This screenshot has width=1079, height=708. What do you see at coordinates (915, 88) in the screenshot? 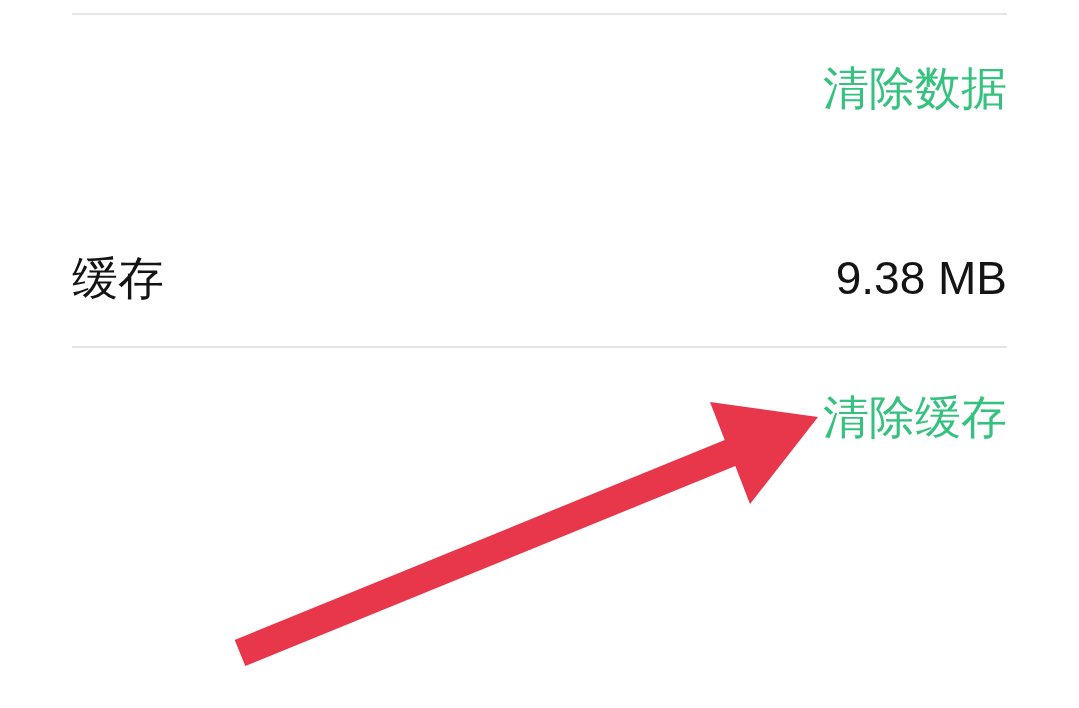
I see `action-button: 清除数据` at bounding box center [915, 88].